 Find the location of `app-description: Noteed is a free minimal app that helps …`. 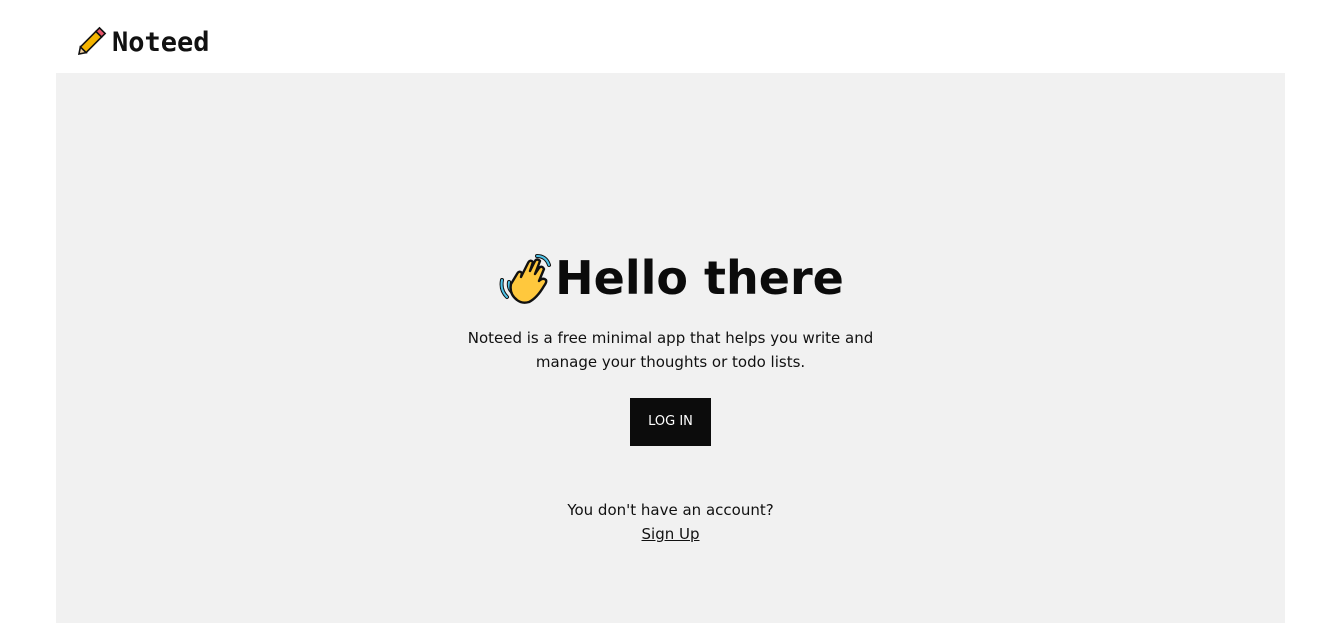

app-description: Noteed is a free minimal app that helps … is located at coordinates (670, 350).